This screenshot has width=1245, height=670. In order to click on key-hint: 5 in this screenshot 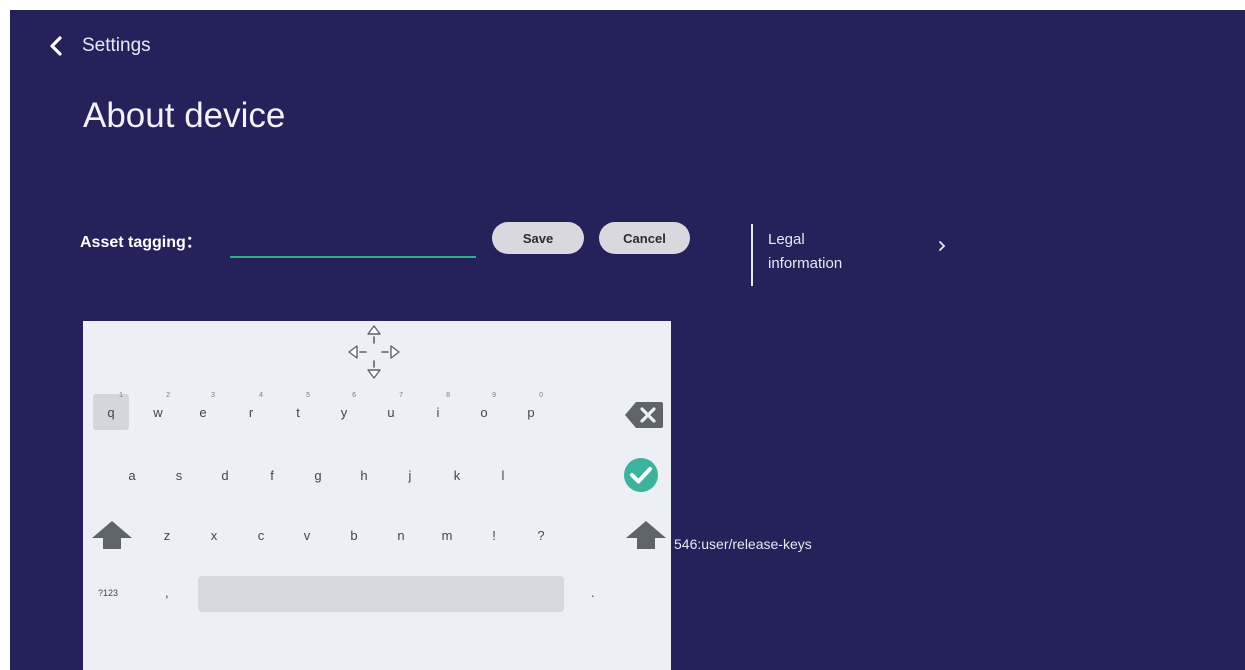, I will do `click(308, 395)`.